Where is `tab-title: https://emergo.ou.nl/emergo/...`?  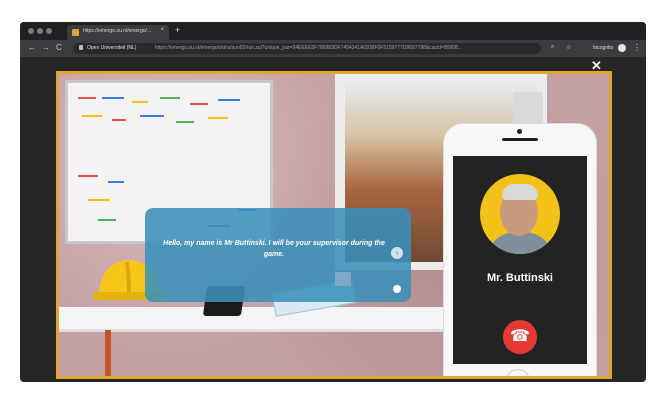 tab-title: https://emergo.ou.nl/emergo/... is located at coordinates (117, 31).